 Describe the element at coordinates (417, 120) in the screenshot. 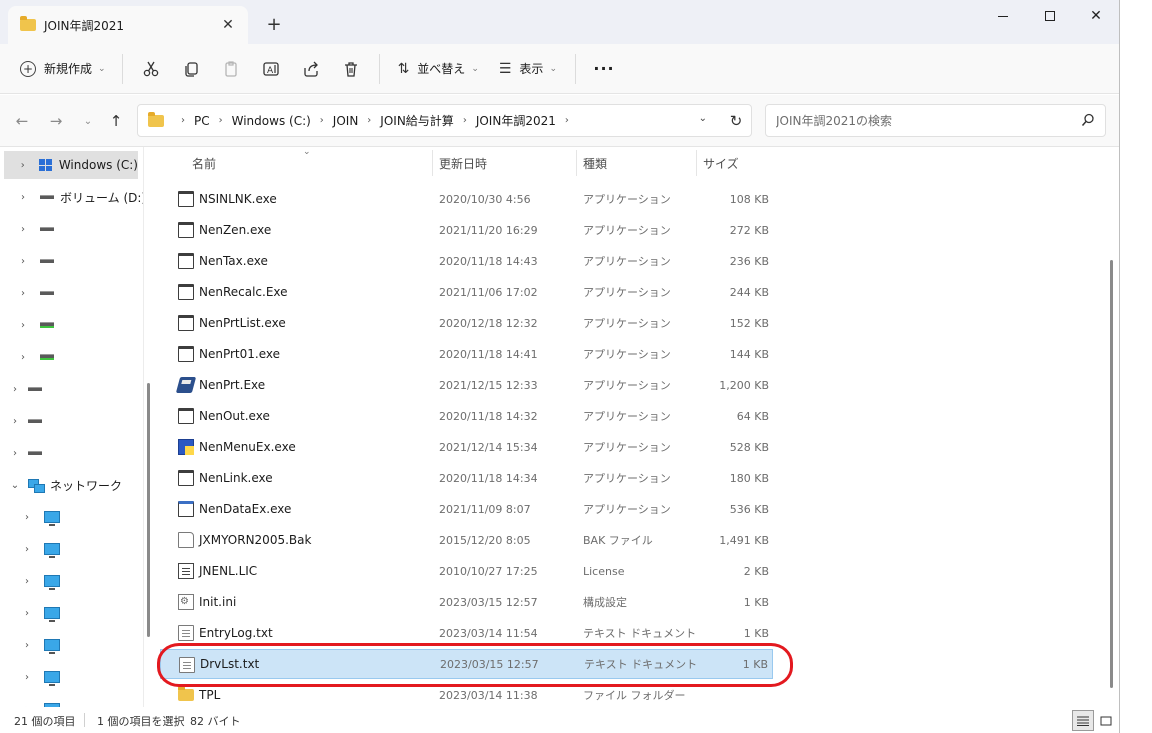

I see `breadcrumb-join-payroll: JOIN給与計算` at that location.